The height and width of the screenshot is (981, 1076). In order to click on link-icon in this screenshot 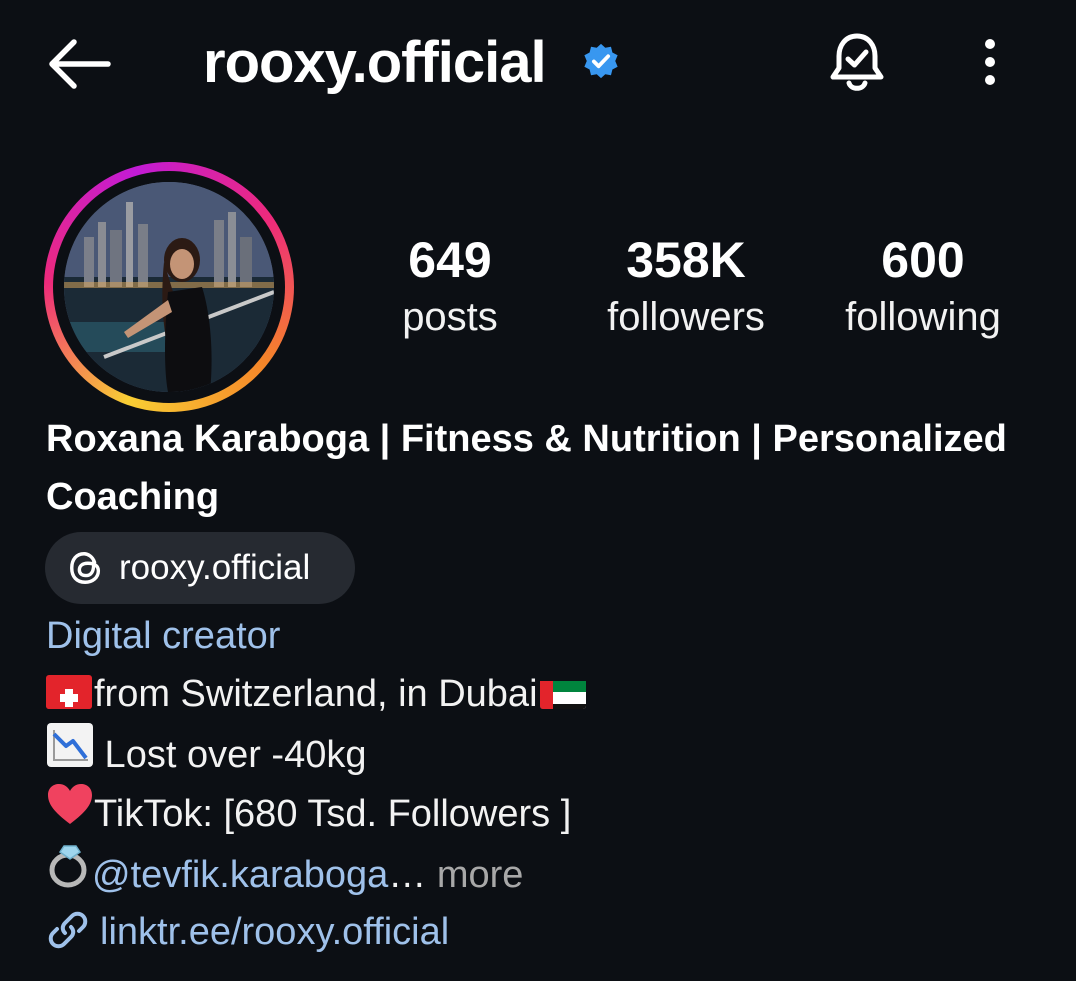, I will do `click(68, 930)`.